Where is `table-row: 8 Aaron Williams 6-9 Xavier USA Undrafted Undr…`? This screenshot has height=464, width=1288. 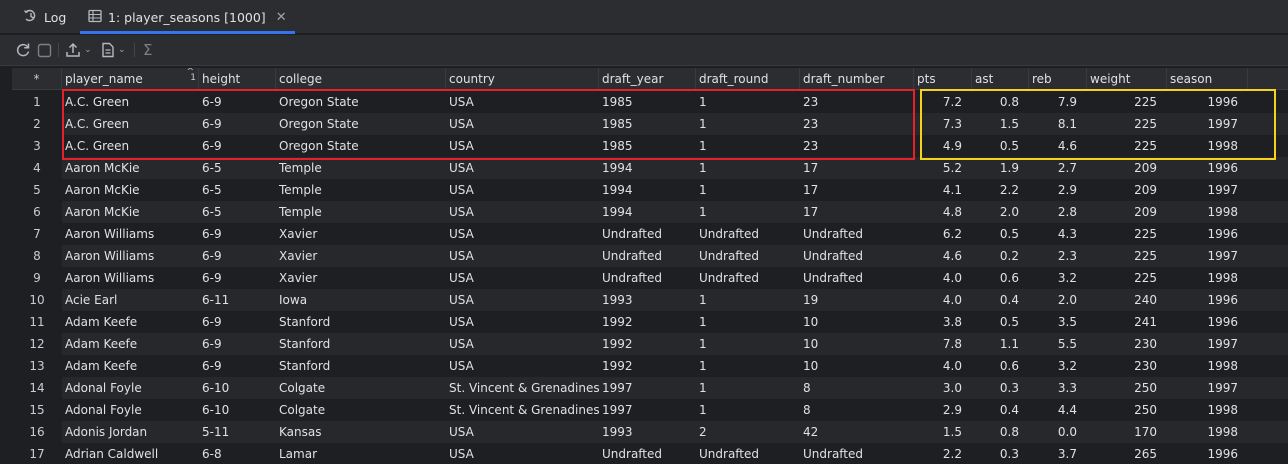 table-row: 8 Aaron Williams 6-9 Xavier USA Undrafted Undr… is located at coordinates (650, 256).